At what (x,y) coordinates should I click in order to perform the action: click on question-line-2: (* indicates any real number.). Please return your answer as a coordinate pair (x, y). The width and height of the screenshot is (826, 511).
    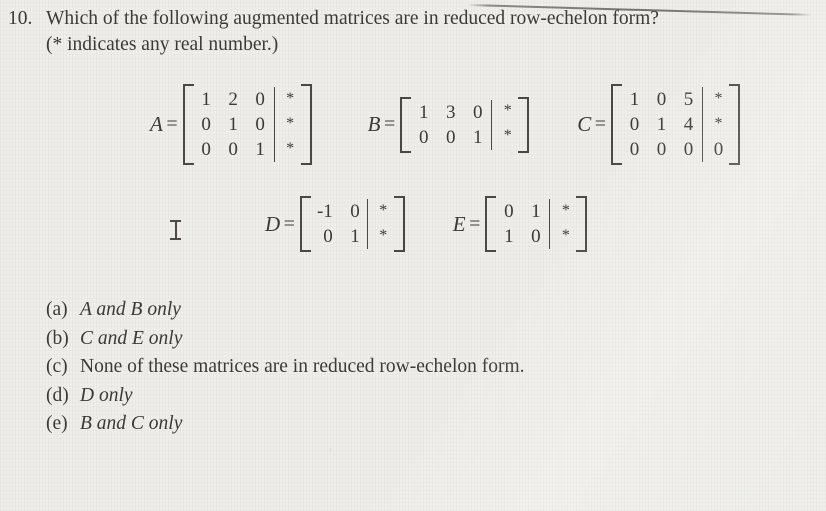
    Looking at the image, I should click on (162, 44).